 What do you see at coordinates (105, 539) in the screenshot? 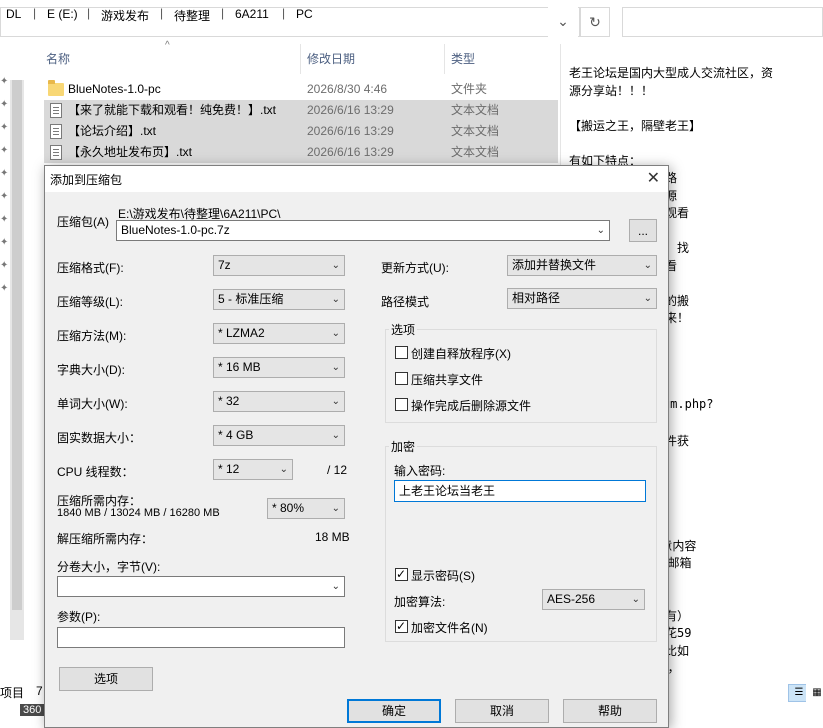
I see `decompress-memory-label: 解压缩所需内存：` at bounding box center [105, 539].